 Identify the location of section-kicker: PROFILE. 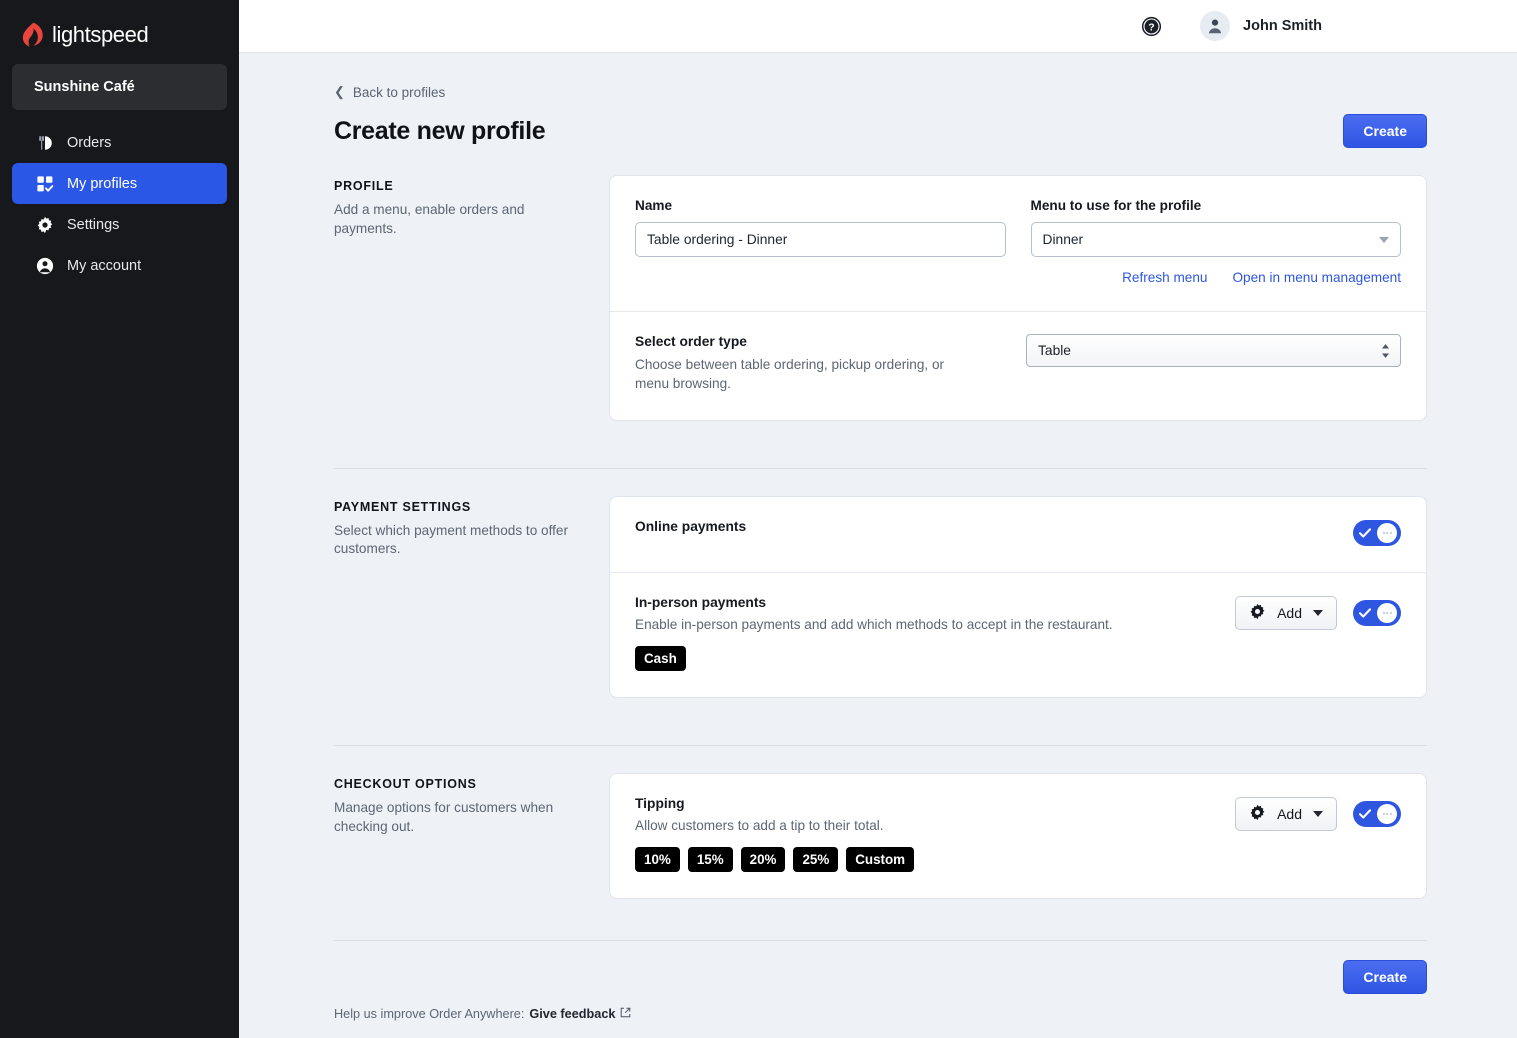
(364, 186).